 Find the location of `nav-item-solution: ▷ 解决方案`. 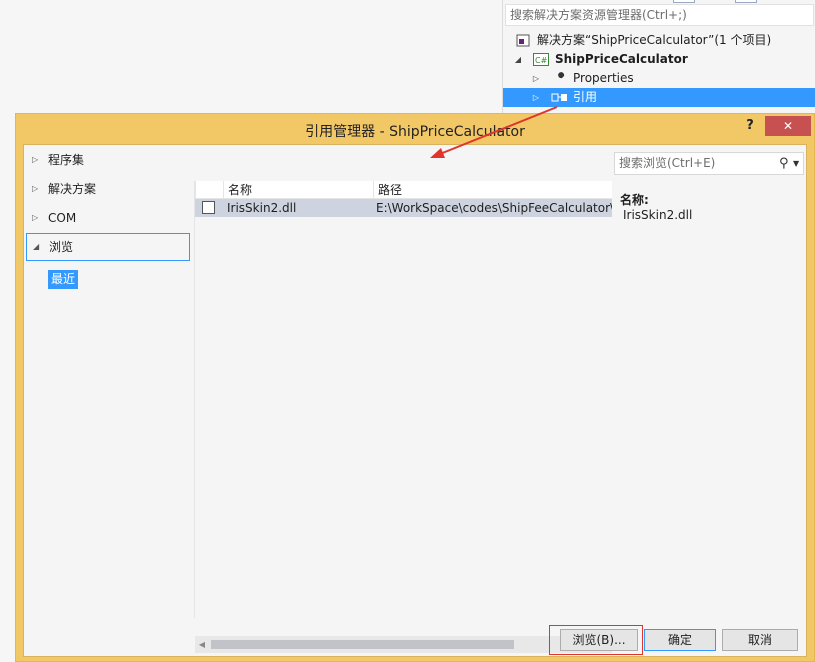

nav-item-solution: ▷ 解决方案 is located at coordinates (108, 189).